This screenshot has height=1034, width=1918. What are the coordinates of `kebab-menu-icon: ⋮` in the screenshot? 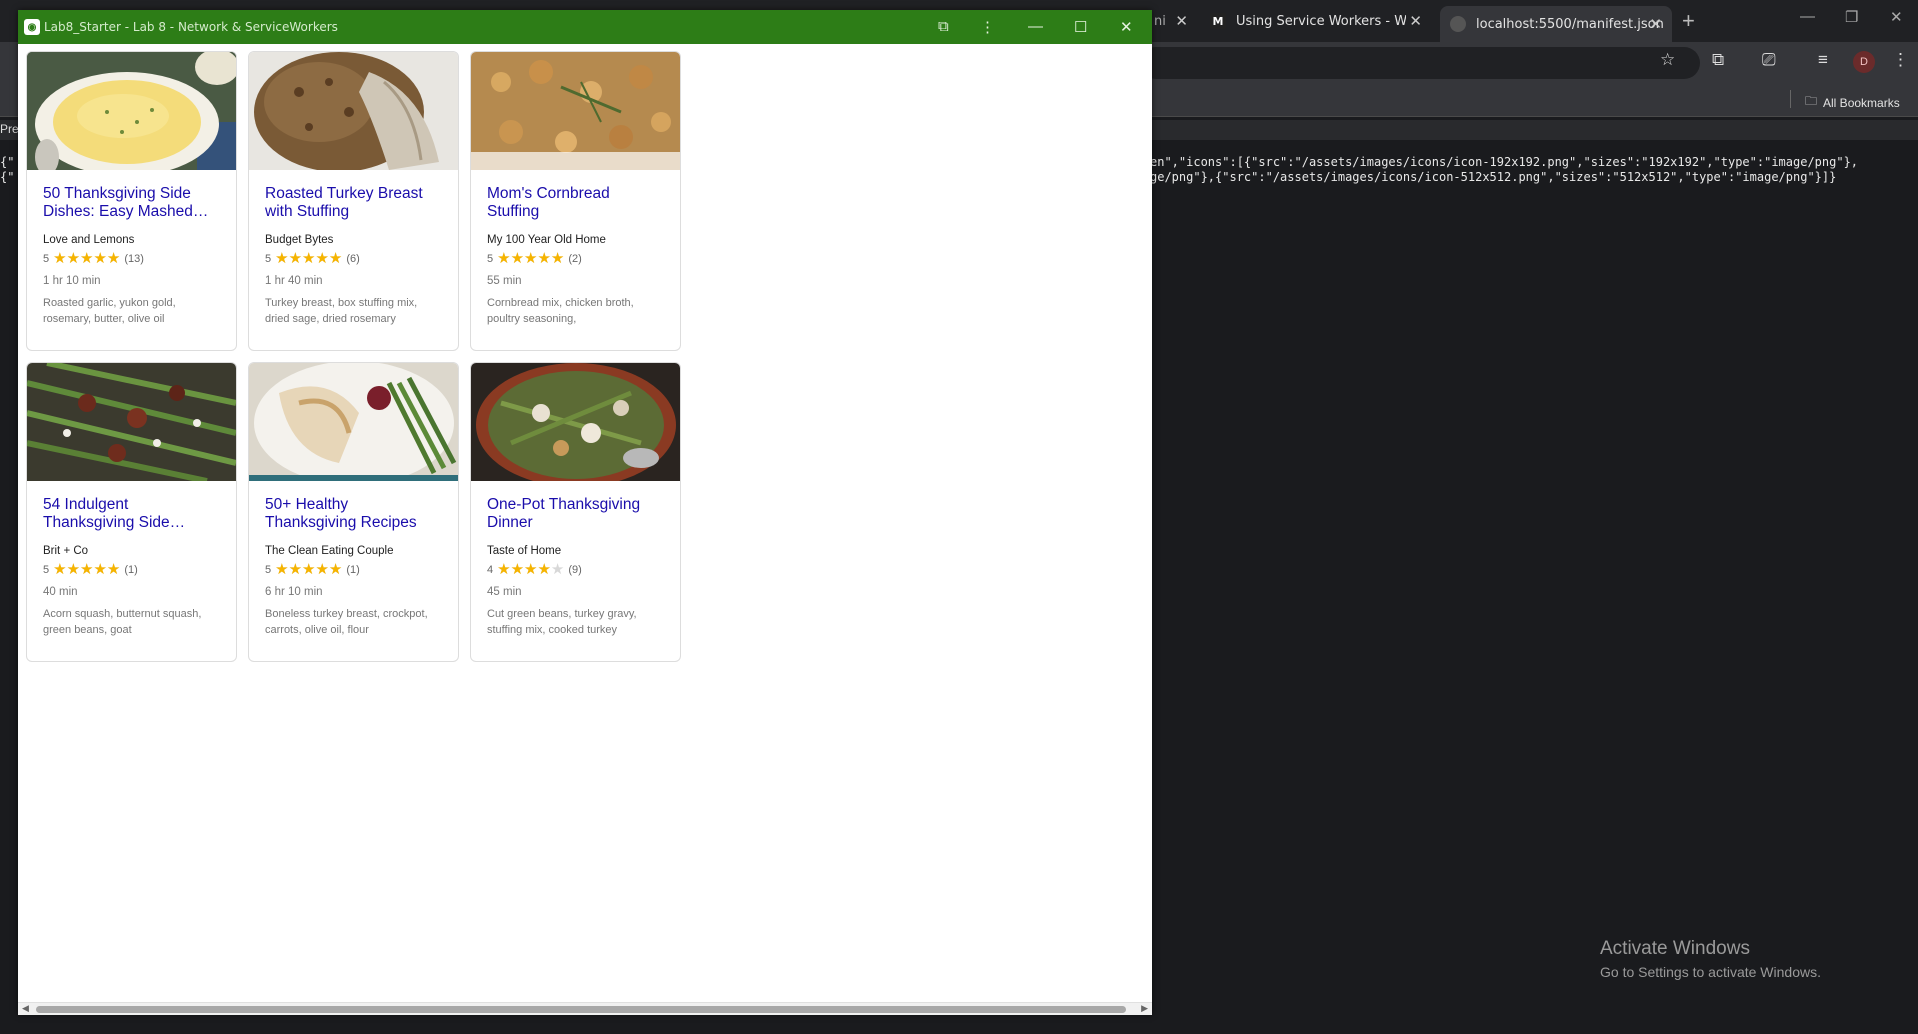 It's located at (1900, 60).